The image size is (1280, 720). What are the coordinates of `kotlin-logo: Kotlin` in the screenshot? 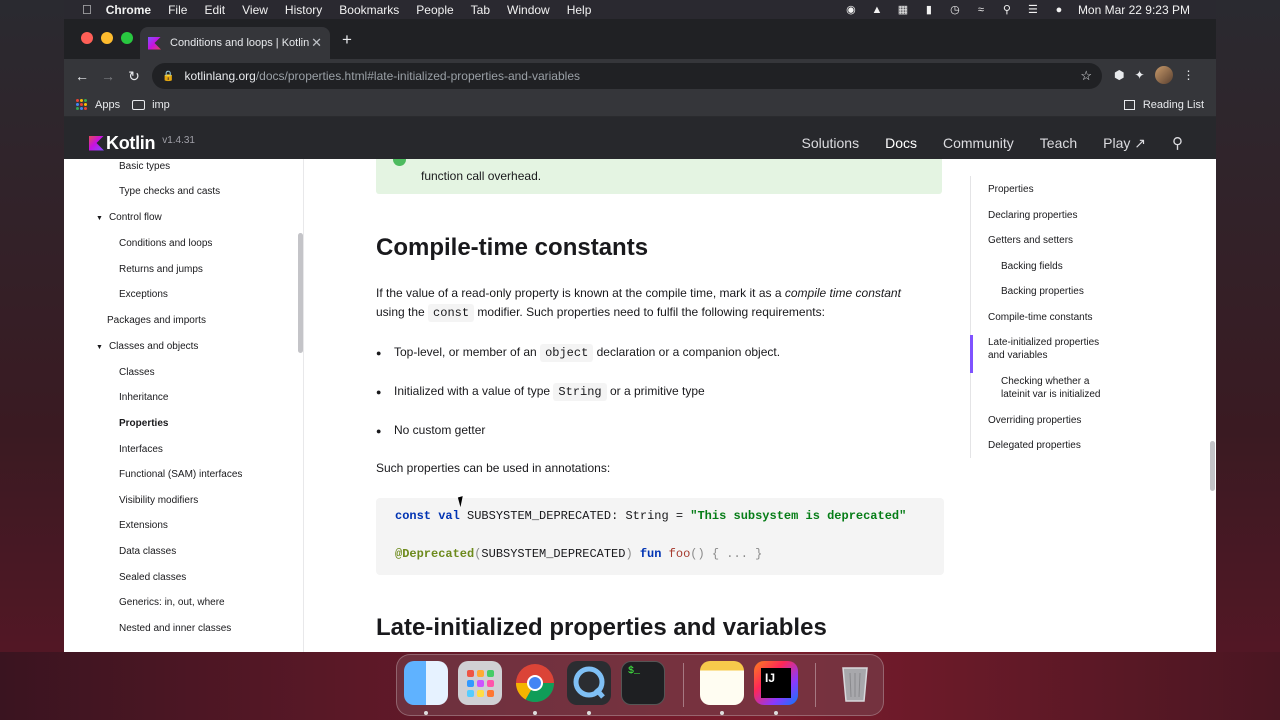 It's located at (122, 143).